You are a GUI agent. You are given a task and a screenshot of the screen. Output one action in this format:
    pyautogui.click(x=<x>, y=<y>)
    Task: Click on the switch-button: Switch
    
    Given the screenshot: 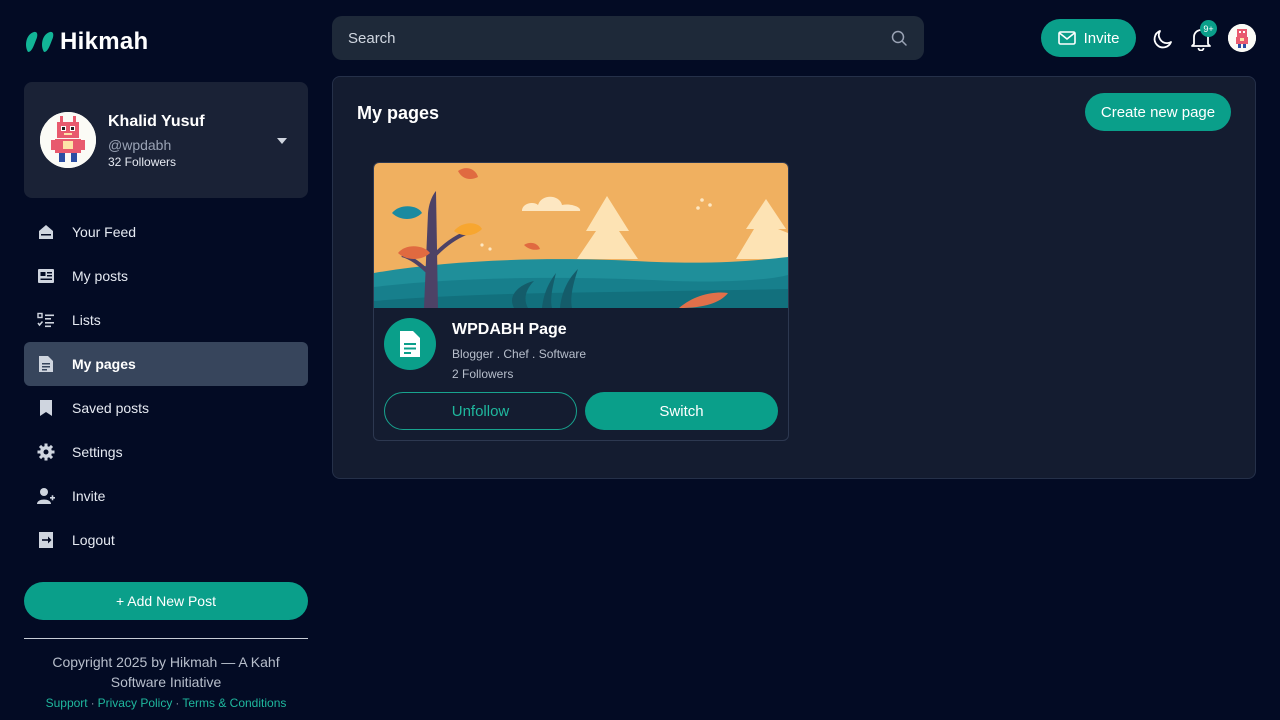 What is the action you would take?
    pyautogui.click(x=681, y=411)
    